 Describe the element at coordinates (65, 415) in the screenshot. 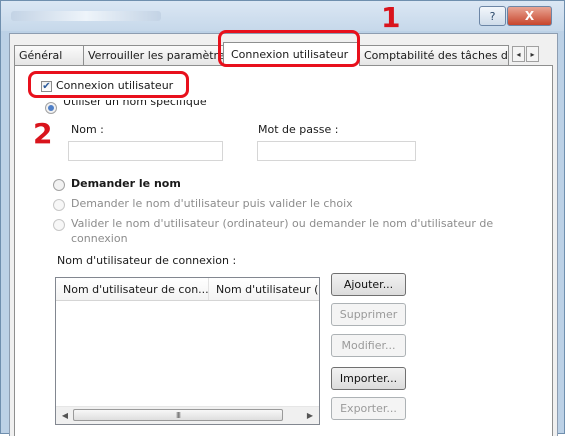

I see `scroll-left-arrow-icon: ◀` at that location.